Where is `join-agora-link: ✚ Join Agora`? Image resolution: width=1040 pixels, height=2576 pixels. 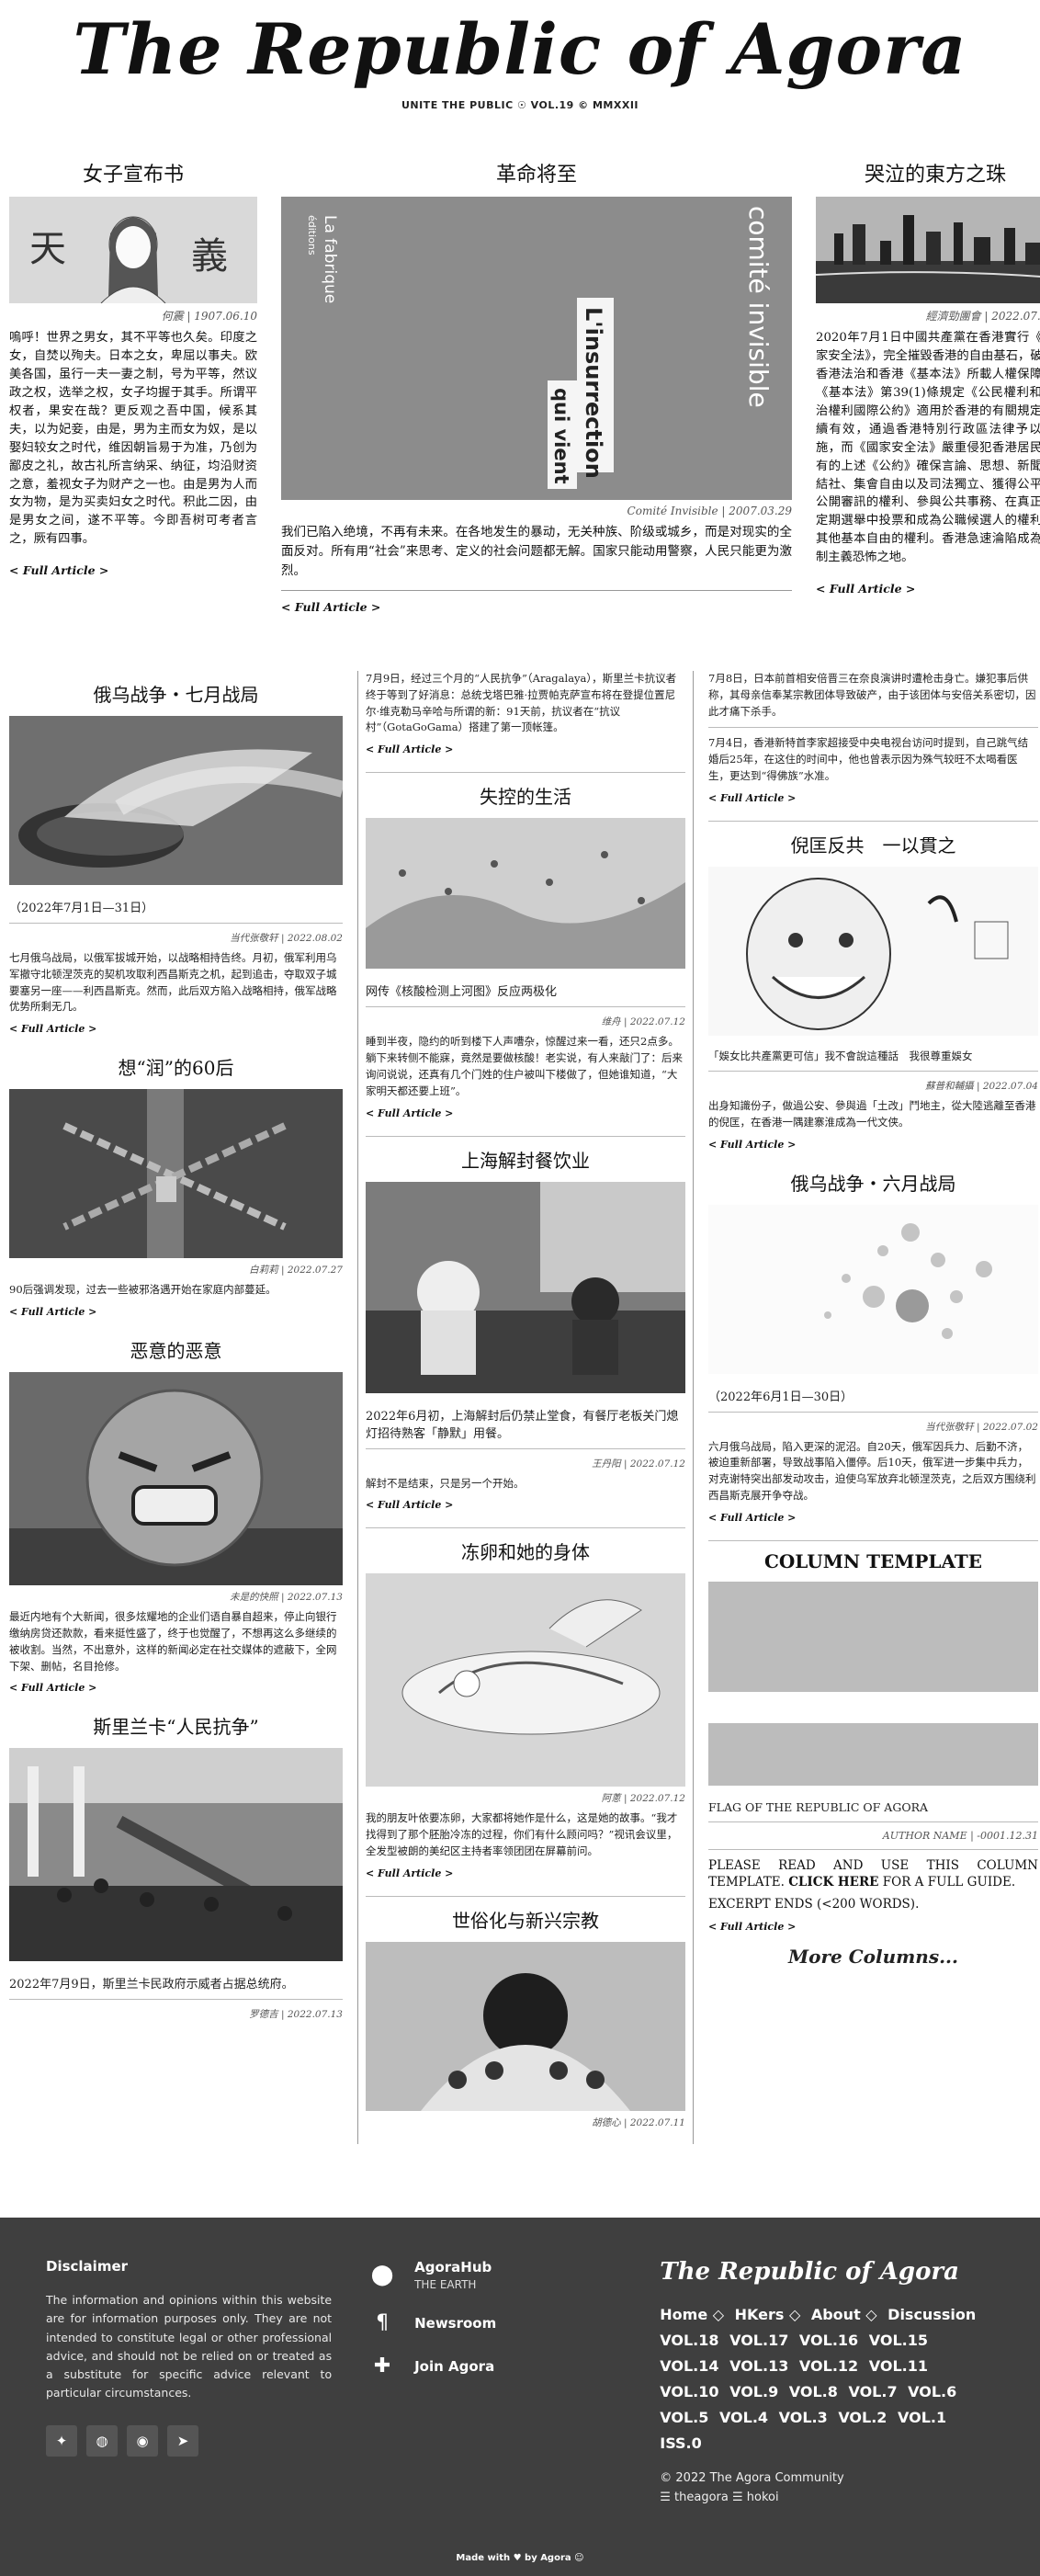
join-agora-link: ✚ Join Agora is located at coordinates (500, 2366).